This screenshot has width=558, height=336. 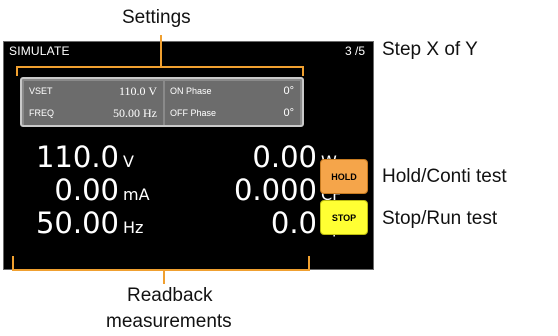 I want to click on mode-title: SIMULATE, so click(x=39, y=51).